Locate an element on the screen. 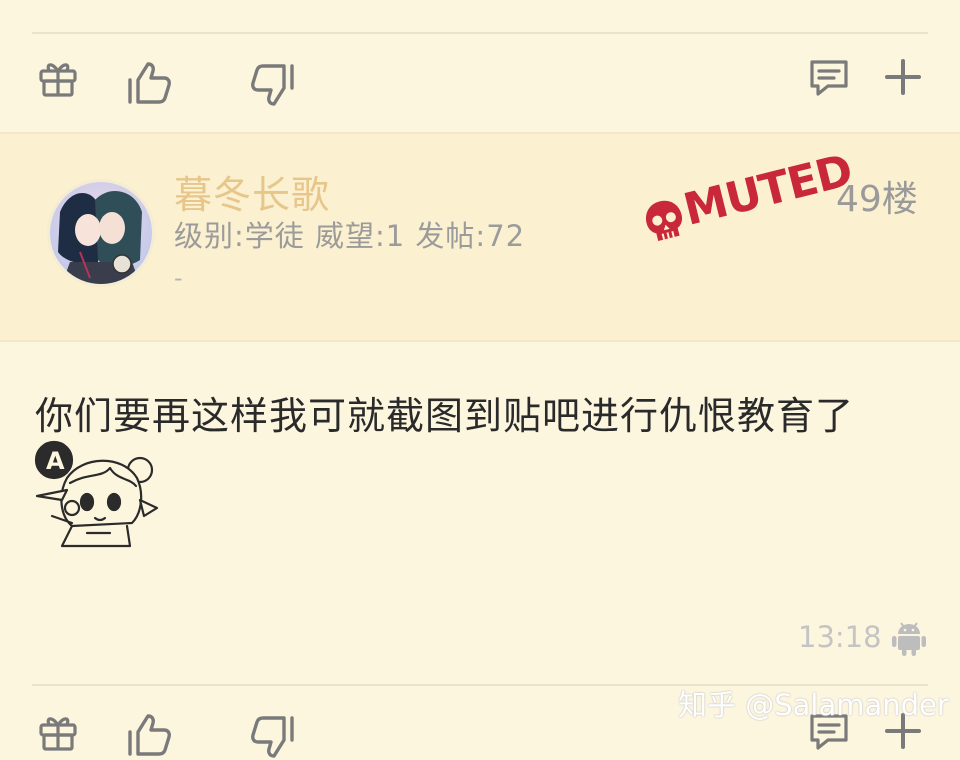 The image size is (960, 760). plus-icon is located at coordinates (903, 77).